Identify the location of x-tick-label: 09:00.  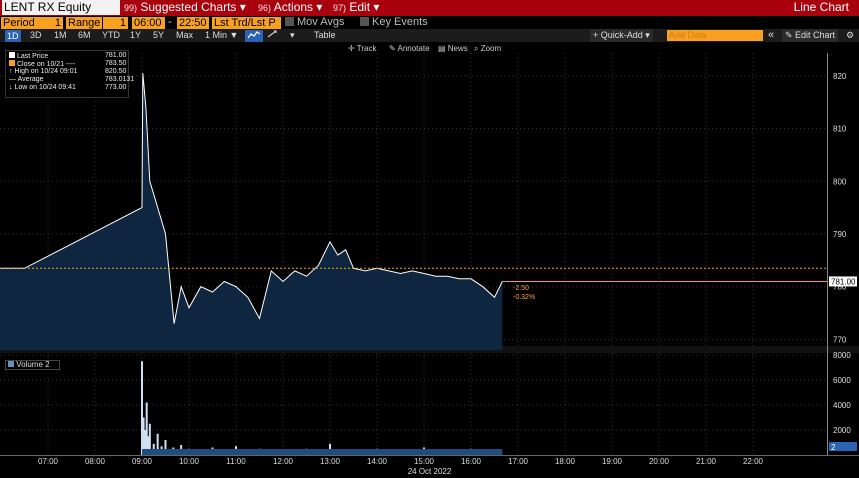
(142, 461).